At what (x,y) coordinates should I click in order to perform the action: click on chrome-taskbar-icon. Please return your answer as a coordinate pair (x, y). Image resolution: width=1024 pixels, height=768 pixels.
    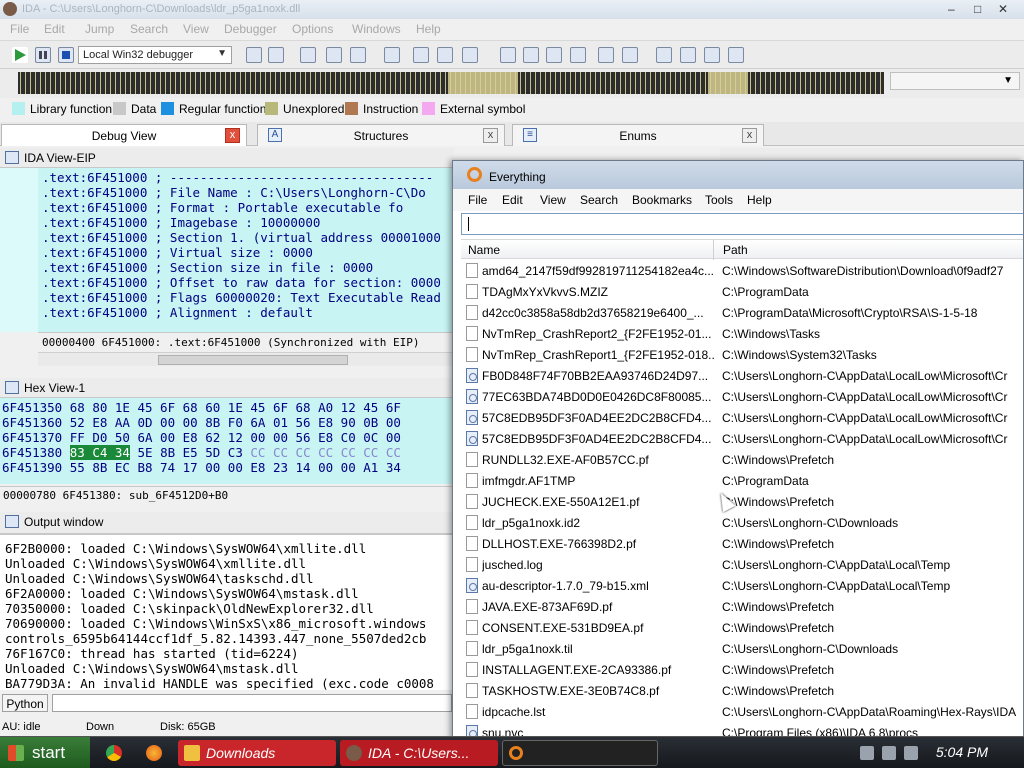
    Looking at the image, I should click on (115, 753).